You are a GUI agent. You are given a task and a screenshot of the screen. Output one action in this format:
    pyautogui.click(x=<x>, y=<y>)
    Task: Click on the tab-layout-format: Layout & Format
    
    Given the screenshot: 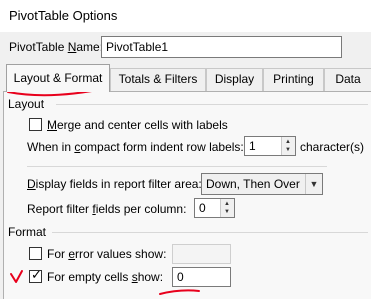 What is the action you would take?
    pyautogui.click(x=58, y=78)
    